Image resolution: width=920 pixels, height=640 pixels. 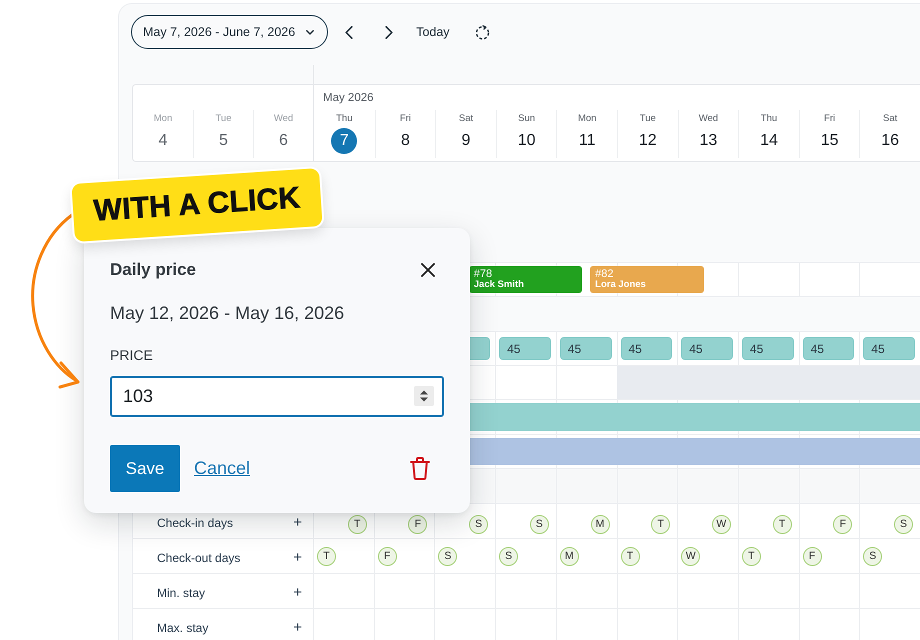 What do you see at coordinates (181, 593) in the screenshot?
I see `row-label: Min. stay` at bounding box center [181, 593].